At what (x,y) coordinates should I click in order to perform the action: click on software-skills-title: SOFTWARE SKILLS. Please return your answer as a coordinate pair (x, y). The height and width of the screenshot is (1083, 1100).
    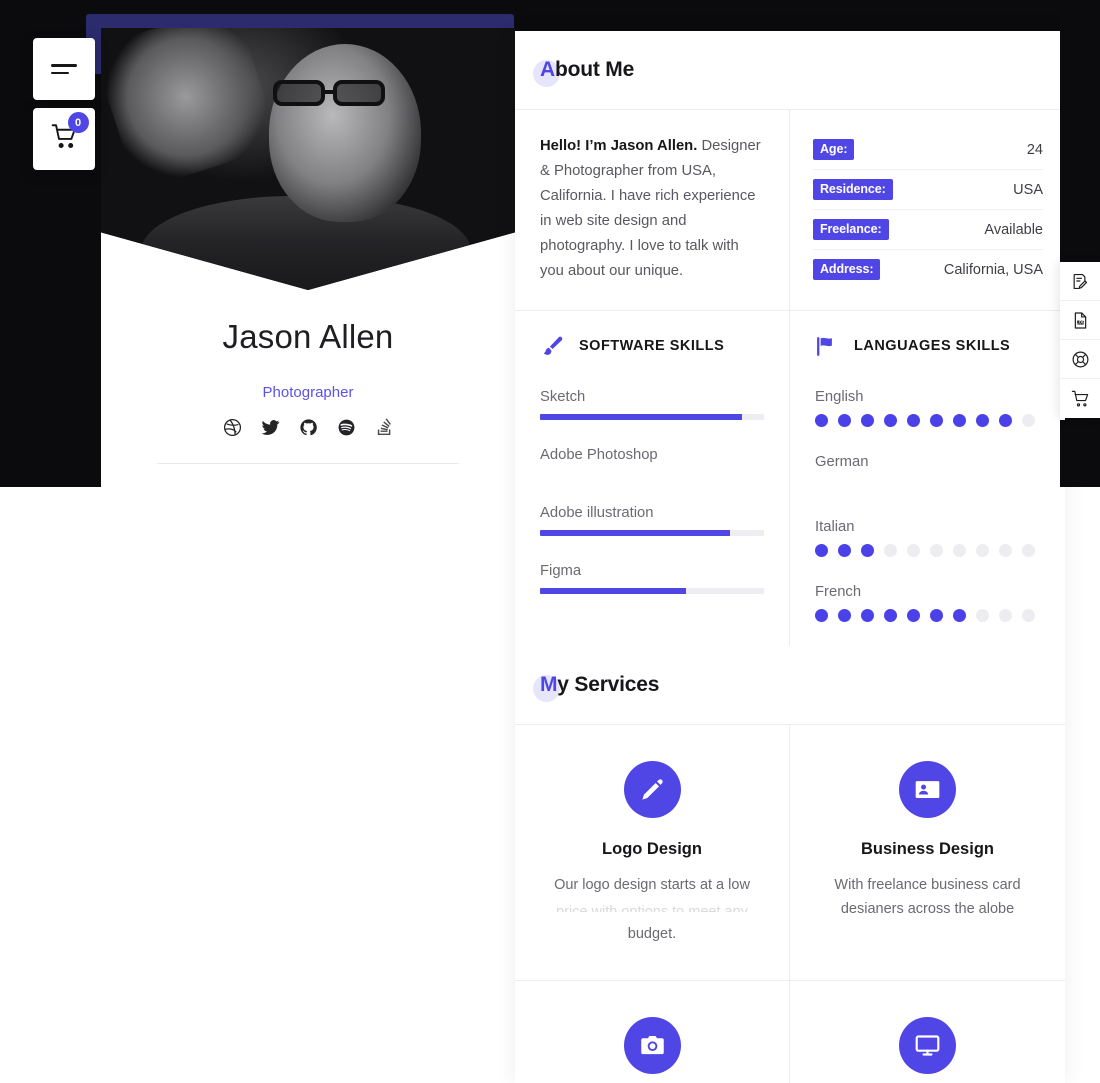
    Looking at the image, I should click on (652, 346).